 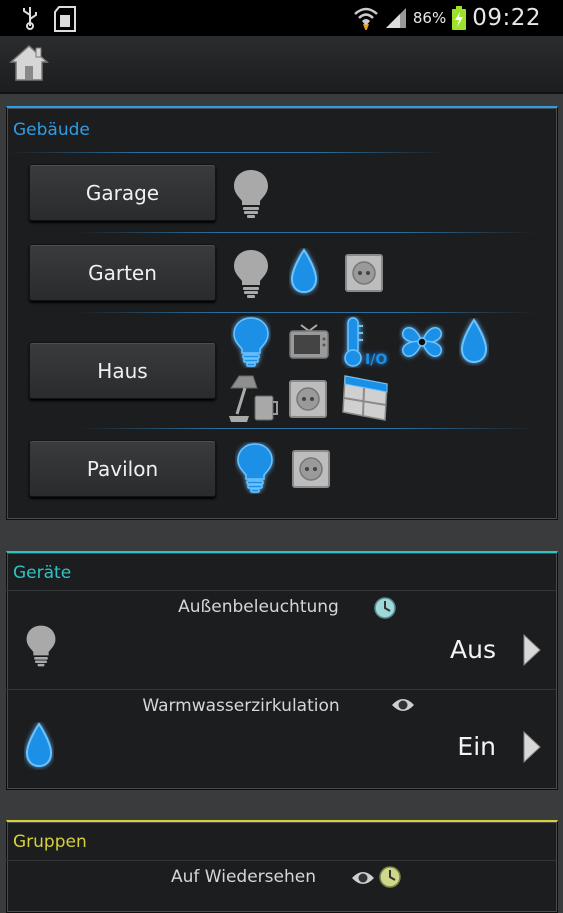 I want to click on garten-button-label: Garten, so click(x=122, y=272).